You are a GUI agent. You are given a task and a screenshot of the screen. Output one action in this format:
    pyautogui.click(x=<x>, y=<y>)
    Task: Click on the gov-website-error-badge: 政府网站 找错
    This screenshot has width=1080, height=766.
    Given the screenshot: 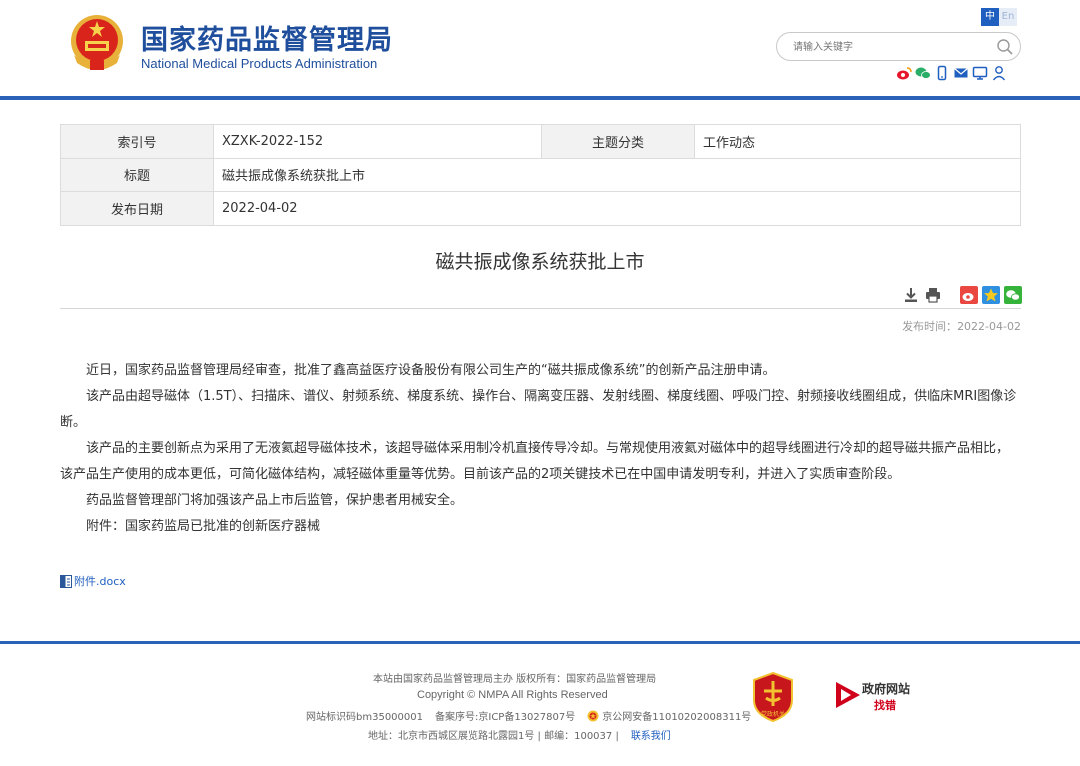 What is the action you would take?
    pyautogui.click(x=874, y=695)
    